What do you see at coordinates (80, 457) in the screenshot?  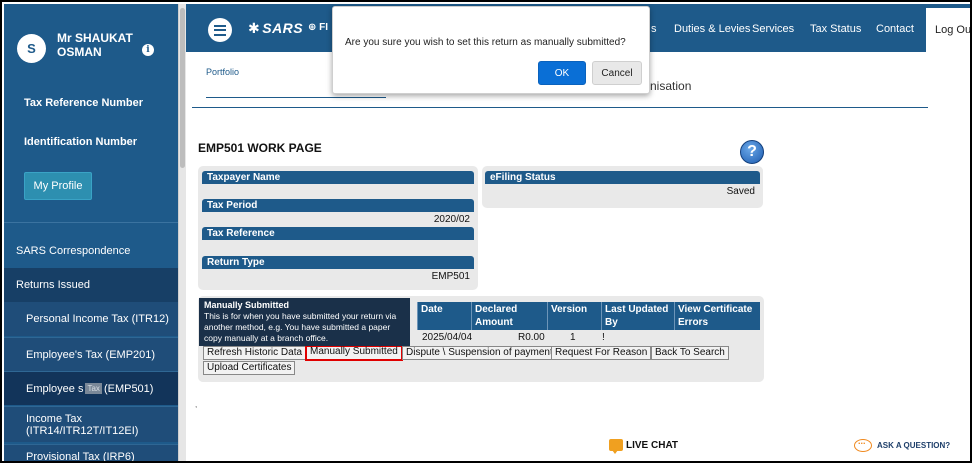 I see `sidebar-item-label: Provisional Tax (IRP6)` at bounding box center [80, 457].